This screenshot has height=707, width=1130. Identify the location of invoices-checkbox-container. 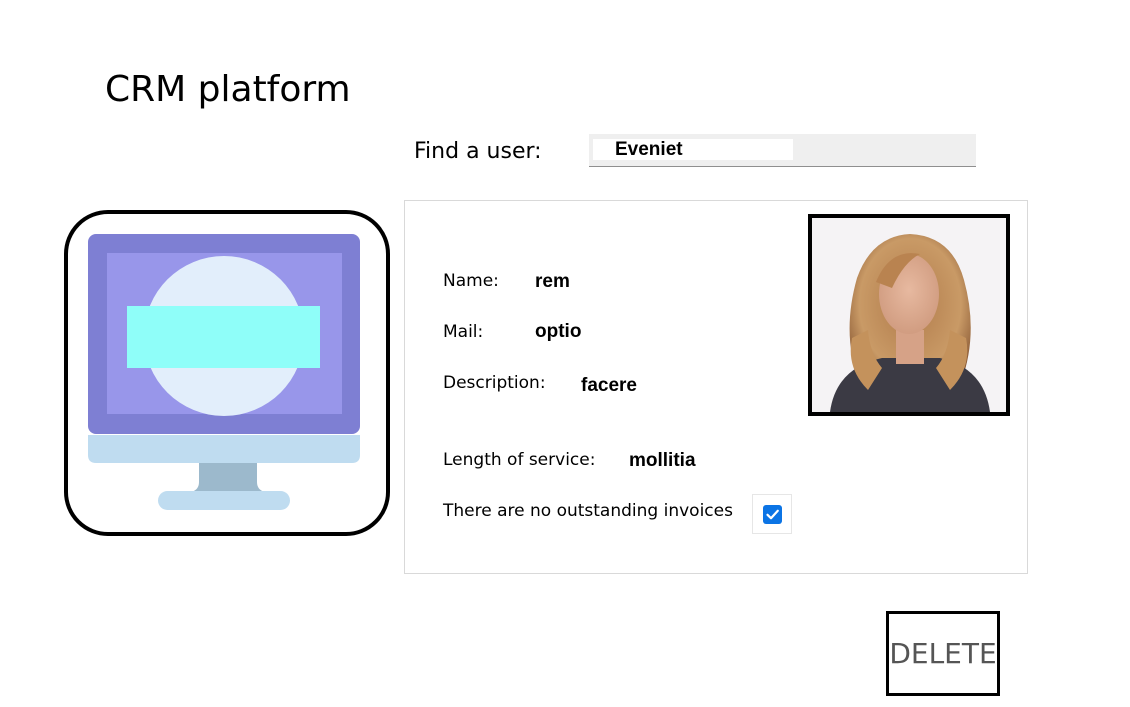
(772, 514).